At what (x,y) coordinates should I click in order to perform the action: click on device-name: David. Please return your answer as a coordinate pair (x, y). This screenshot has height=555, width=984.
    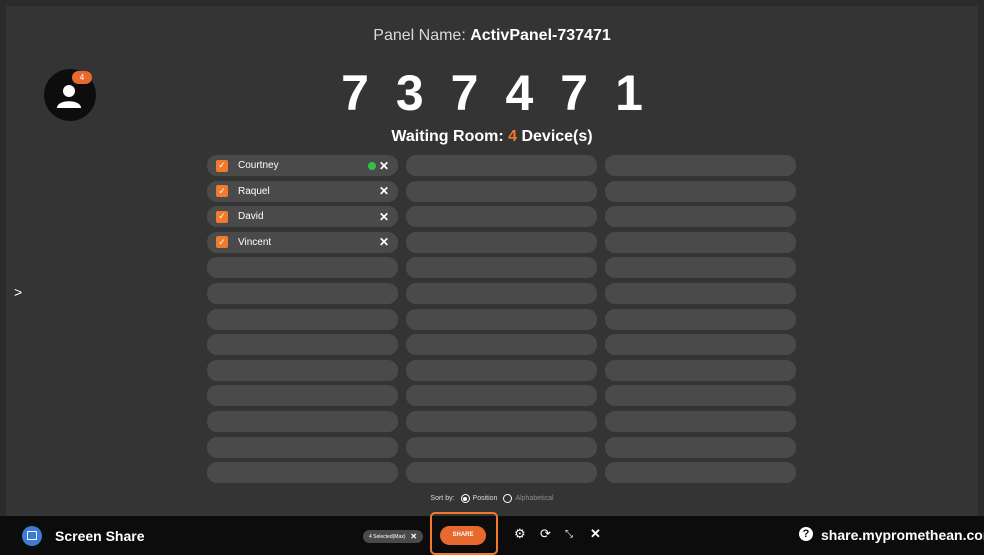
    Looking at the image, I should click on (251, 217).